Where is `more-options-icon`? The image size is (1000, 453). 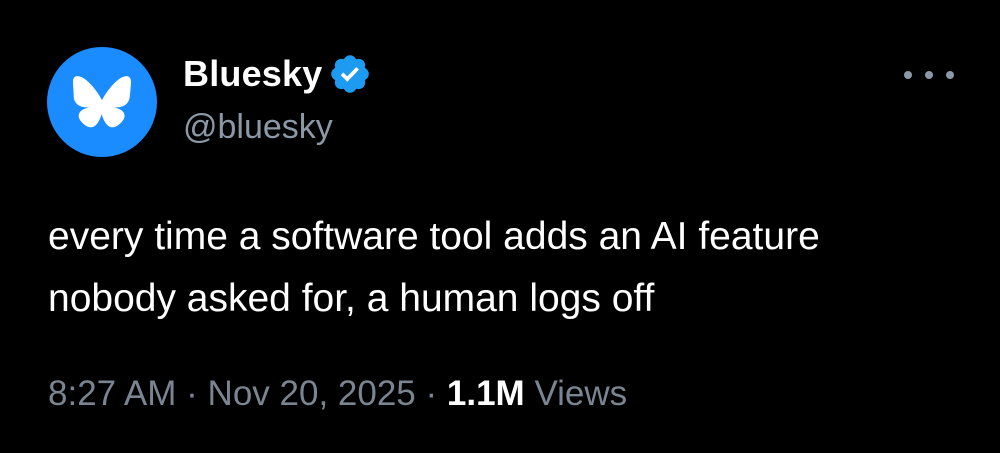 more-options-icon is located at coordinates (908, 75).